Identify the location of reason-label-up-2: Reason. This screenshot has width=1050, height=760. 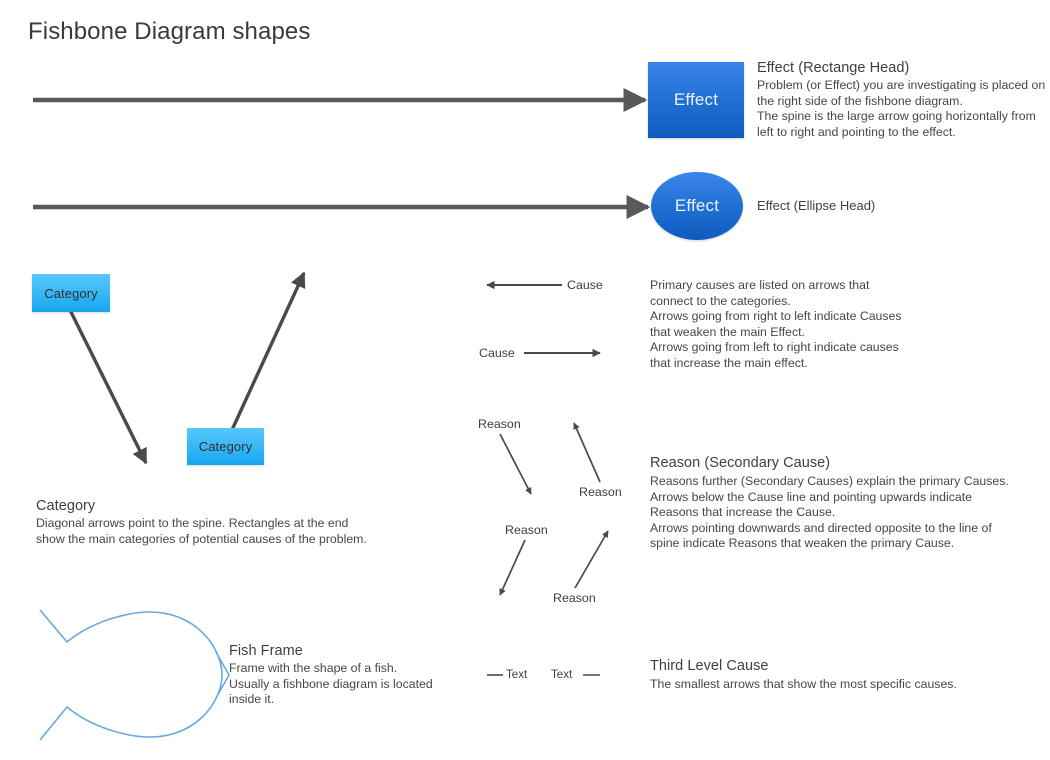
(574, 598).